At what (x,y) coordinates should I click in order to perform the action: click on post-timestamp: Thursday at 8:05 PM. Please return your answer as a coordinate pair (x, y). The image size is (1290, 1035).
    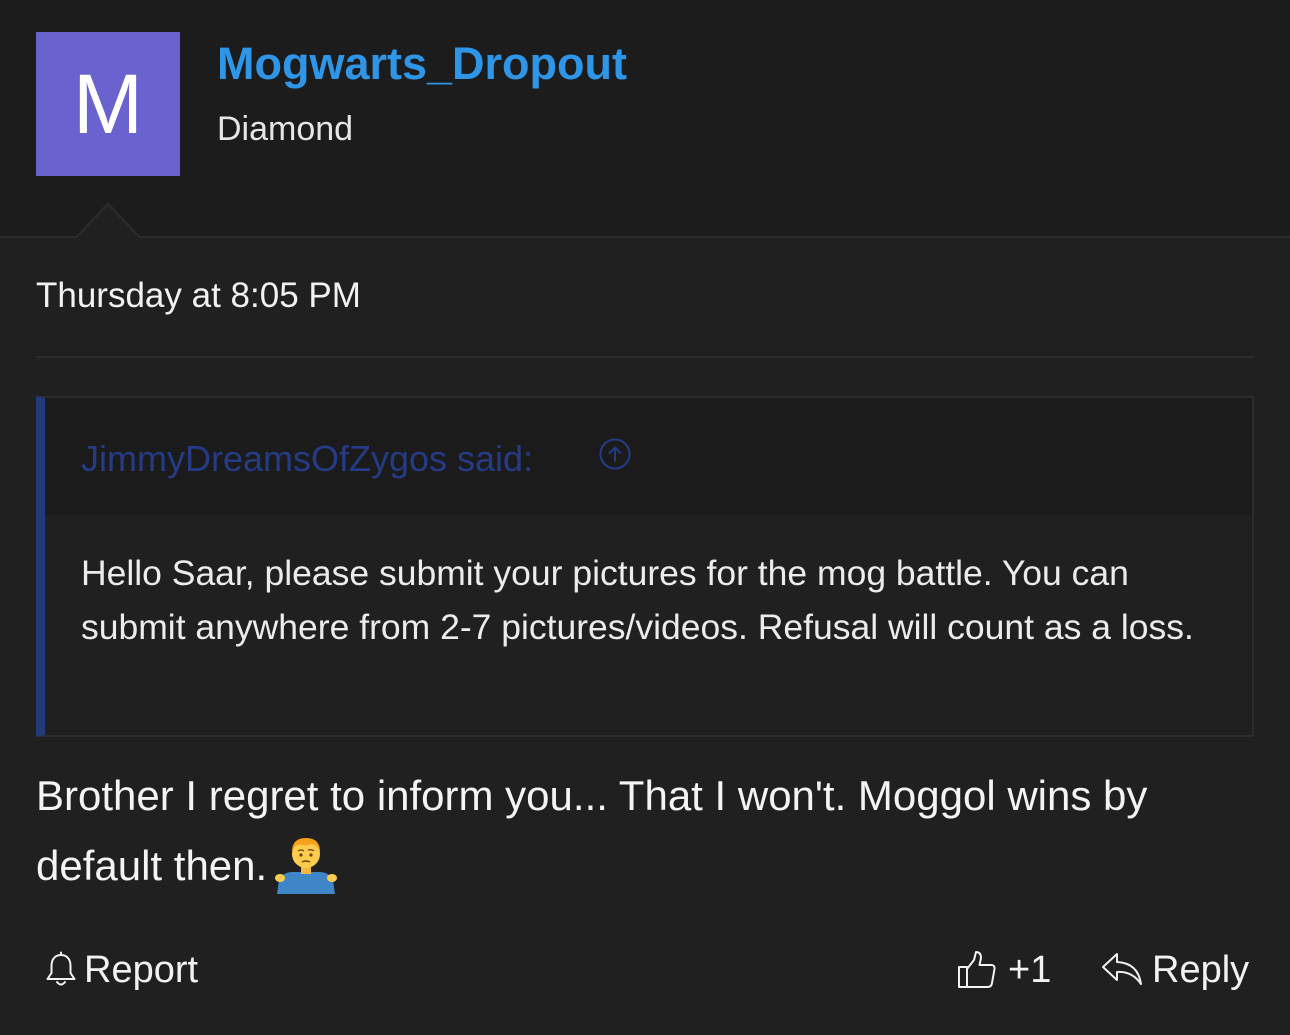
    Looking at the image, I should click on (198, 296).